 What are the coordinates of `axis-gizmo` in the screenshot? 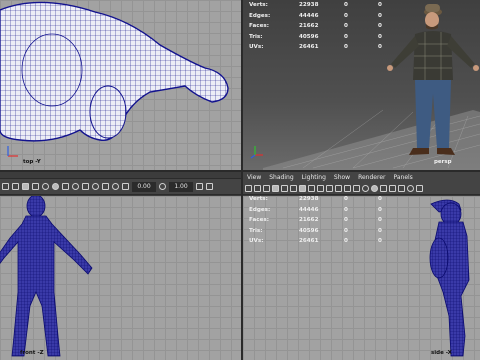 It's located at (13, 152).